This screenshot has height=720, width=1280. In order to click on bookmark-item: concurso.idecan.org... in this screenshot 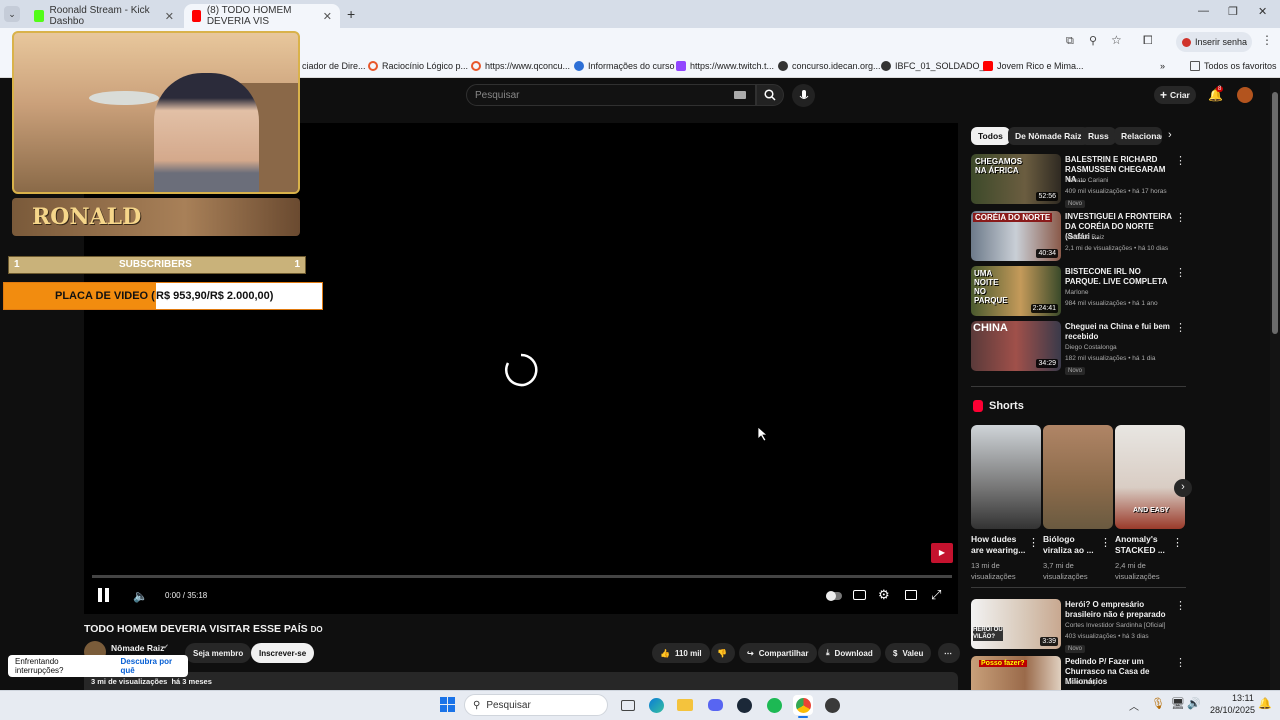, I will do `click(829, 66)`.